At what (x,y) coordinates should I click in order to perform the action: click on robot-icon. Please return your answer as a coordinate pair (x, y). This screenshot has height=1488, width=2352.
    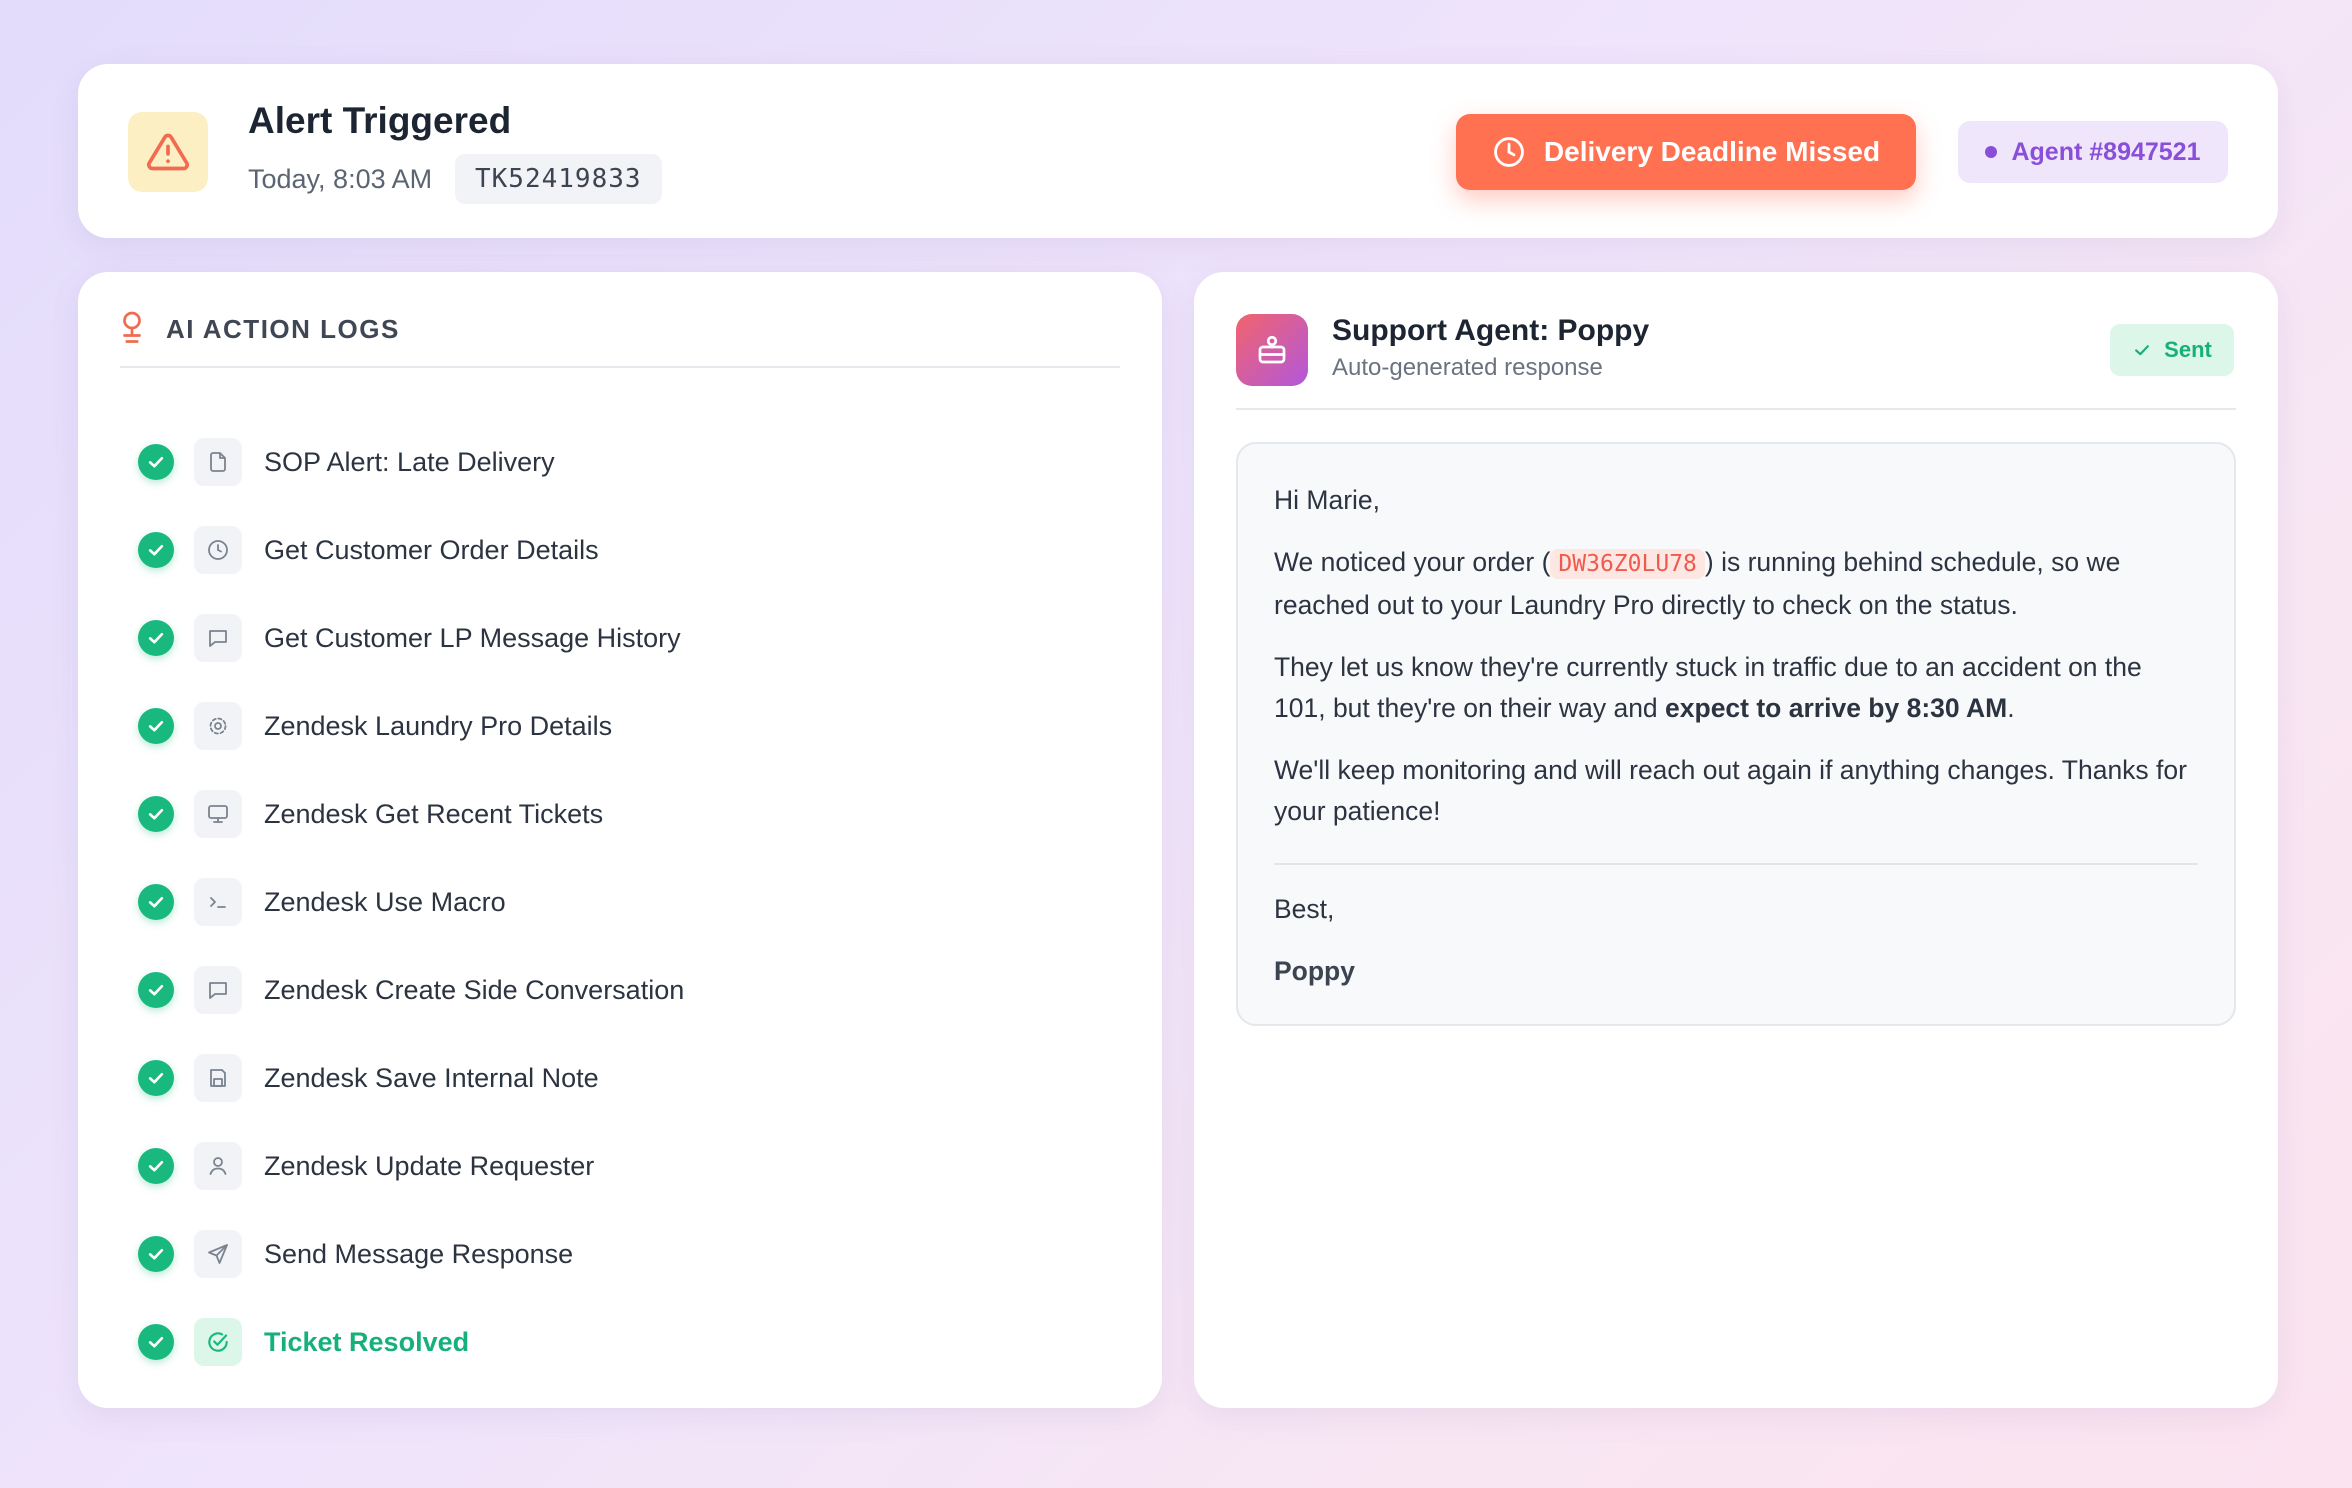
    Looking at the image, I should click on (1272, 349).